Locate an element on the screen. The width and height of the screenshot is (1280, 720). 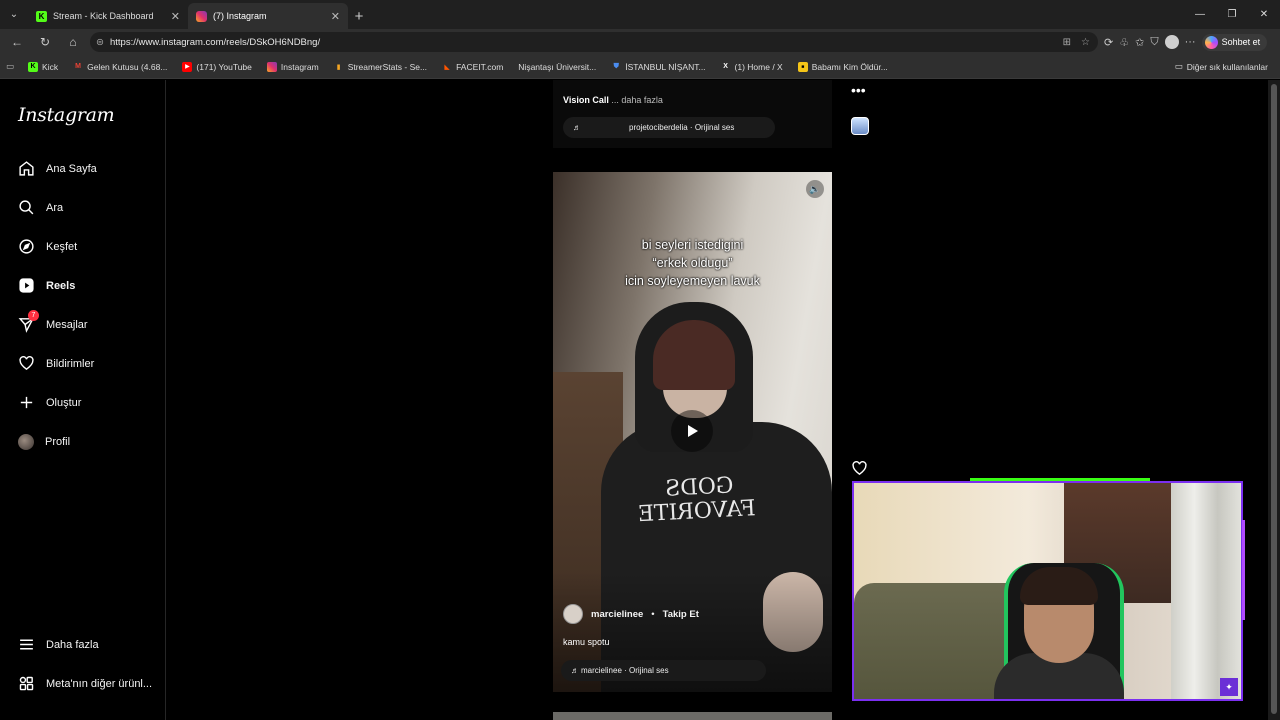
reel-author: marcielinee • Takip Et is located at coordinates (631, 614).